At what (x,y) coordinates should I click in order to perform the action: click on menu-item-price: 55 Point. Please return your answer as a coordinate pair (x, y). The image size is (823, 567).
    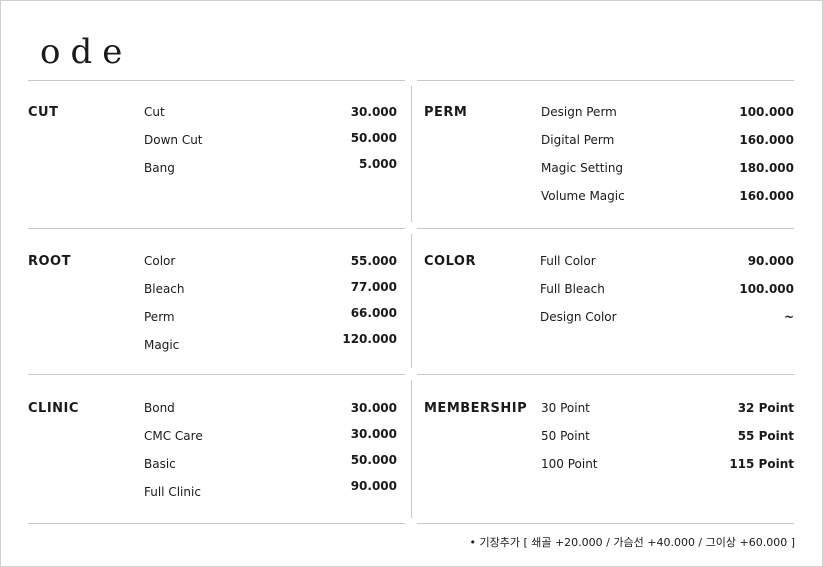
    Looking at the image, I should click on (765, 436).